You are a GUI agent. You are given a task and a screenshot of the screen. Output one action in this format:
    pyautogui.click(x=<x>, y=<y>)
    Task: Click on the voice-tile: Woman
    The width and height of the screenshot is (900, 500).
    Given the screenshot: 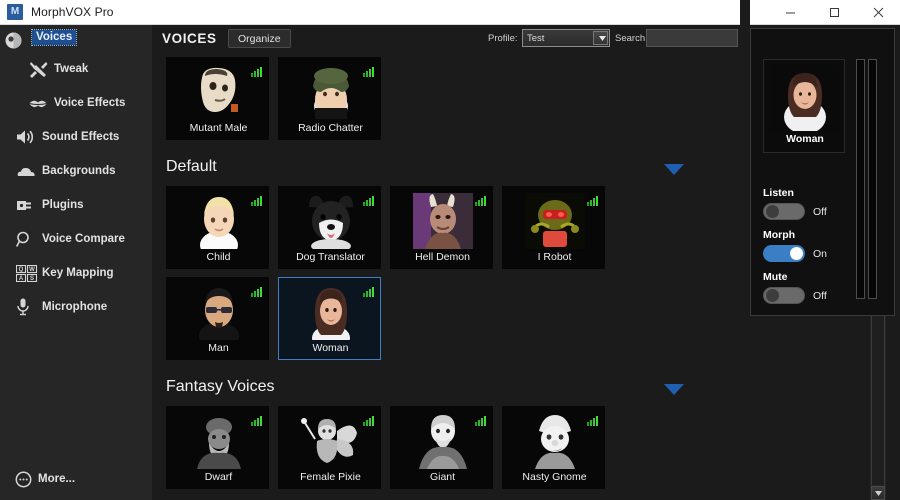 What is the action you would take?
    pyautogui.click(x=329, y=318)
    